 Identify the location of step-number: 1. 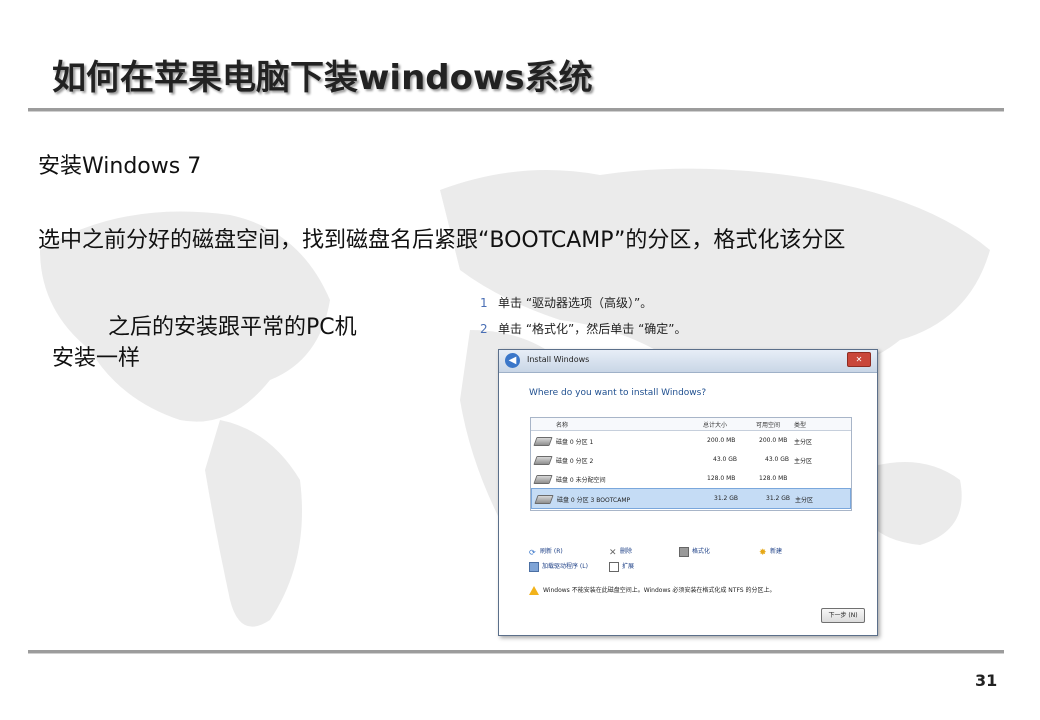
(484, 303).